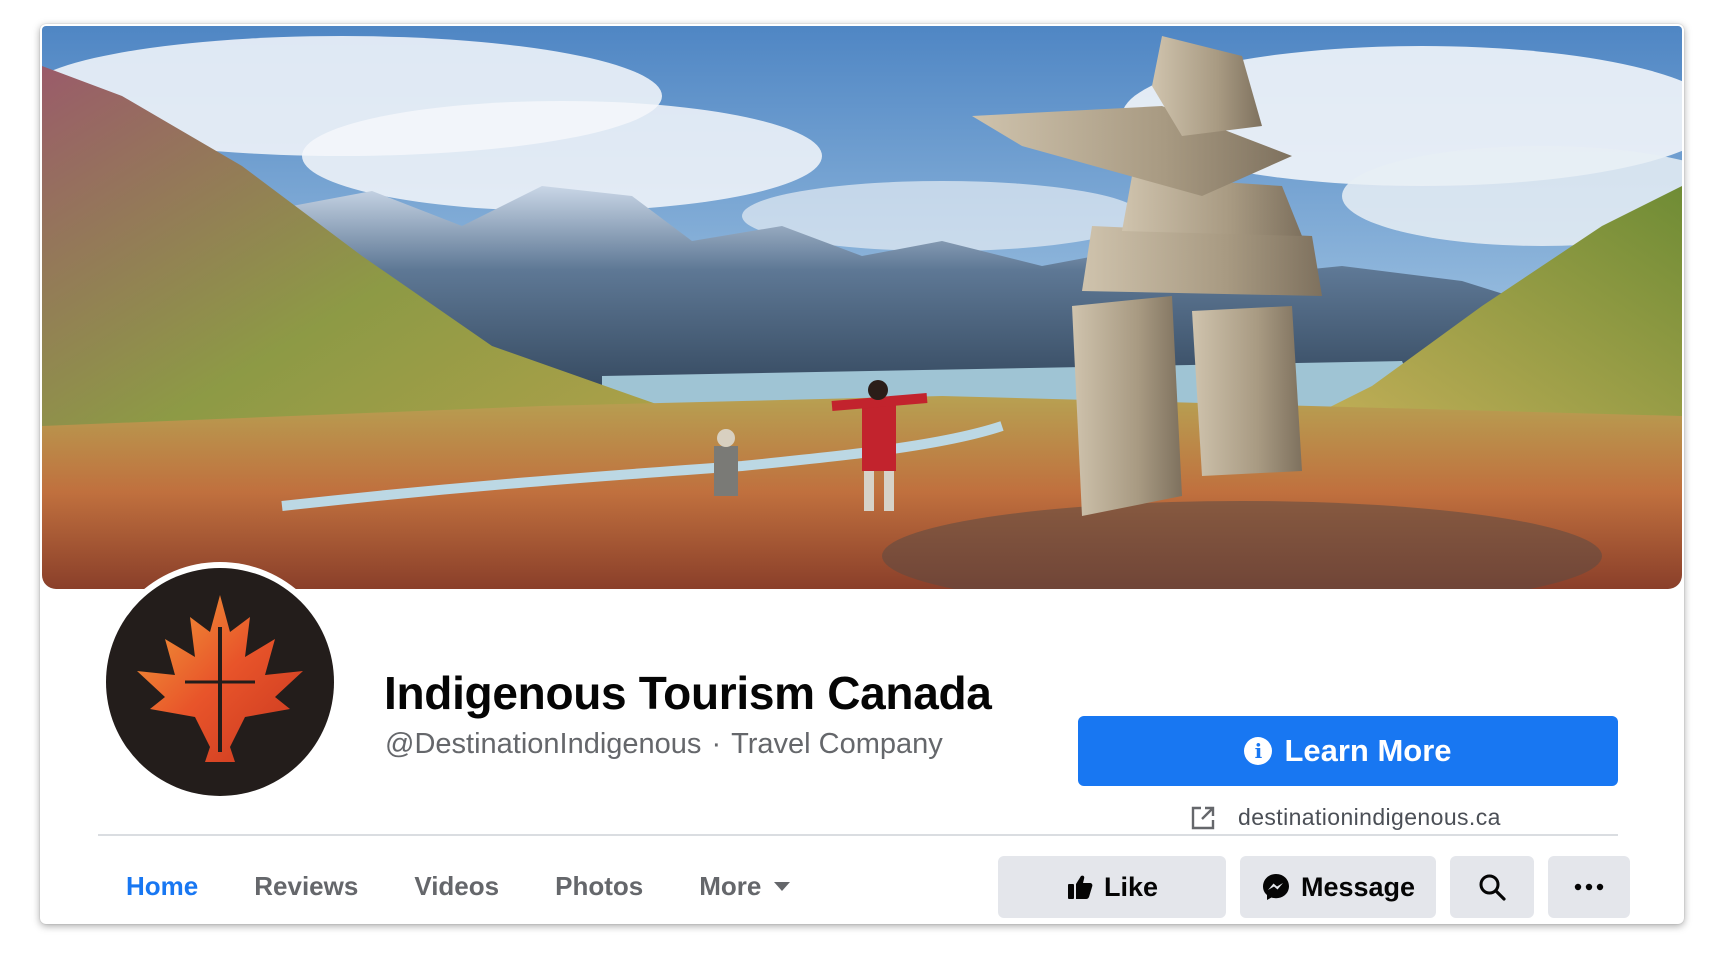 The width and height of the screenshot is (1732, 976). What do you see at coordinates (1369, 817) in the screenshot?
I see `website-url: destinationindigenous.ca` at bounding box center [1369, 817].